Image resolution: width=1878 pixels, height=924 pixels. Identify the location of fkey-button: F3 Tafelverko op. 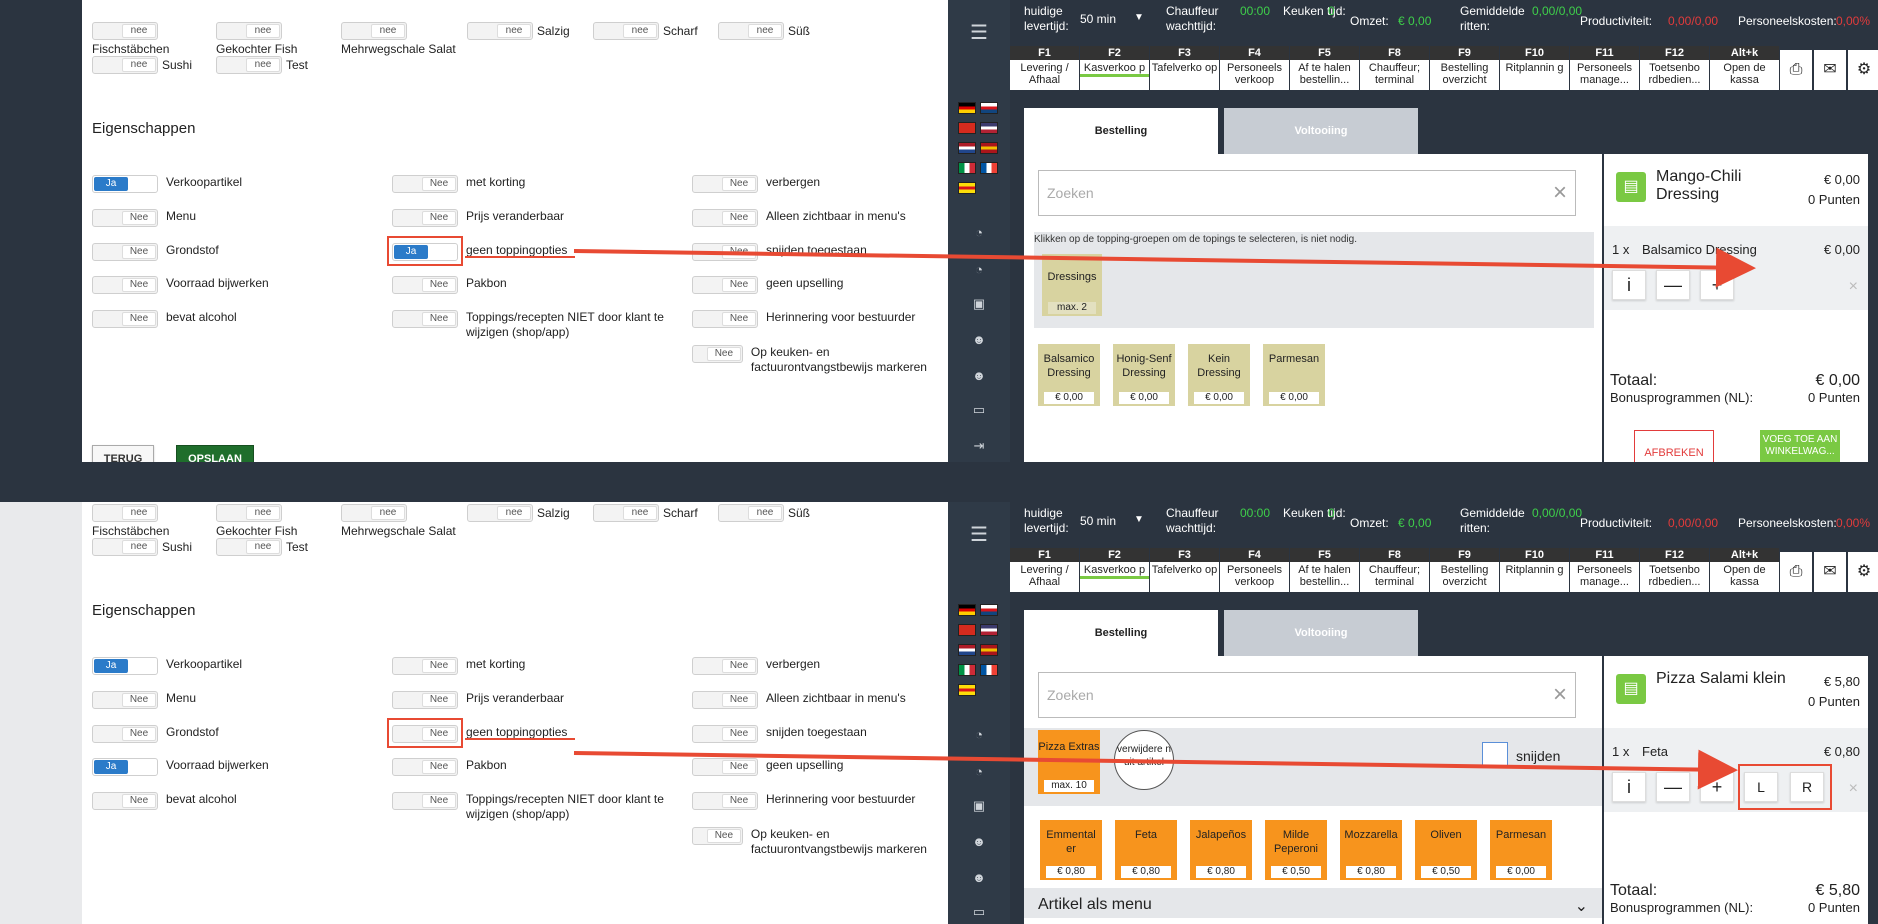
(1184, 570).